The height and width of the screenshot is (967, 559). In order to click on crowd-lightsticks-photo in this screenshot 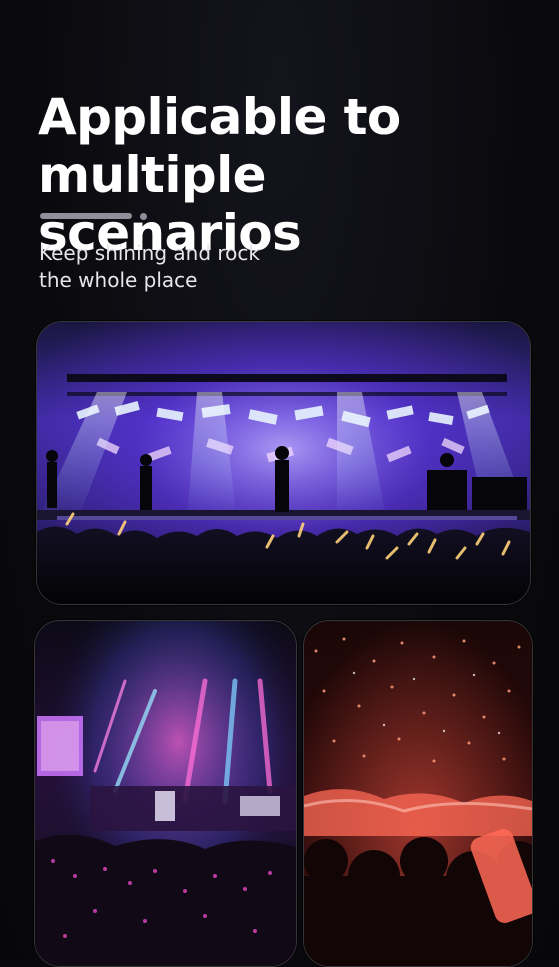, I will do `click(418, 793)`.